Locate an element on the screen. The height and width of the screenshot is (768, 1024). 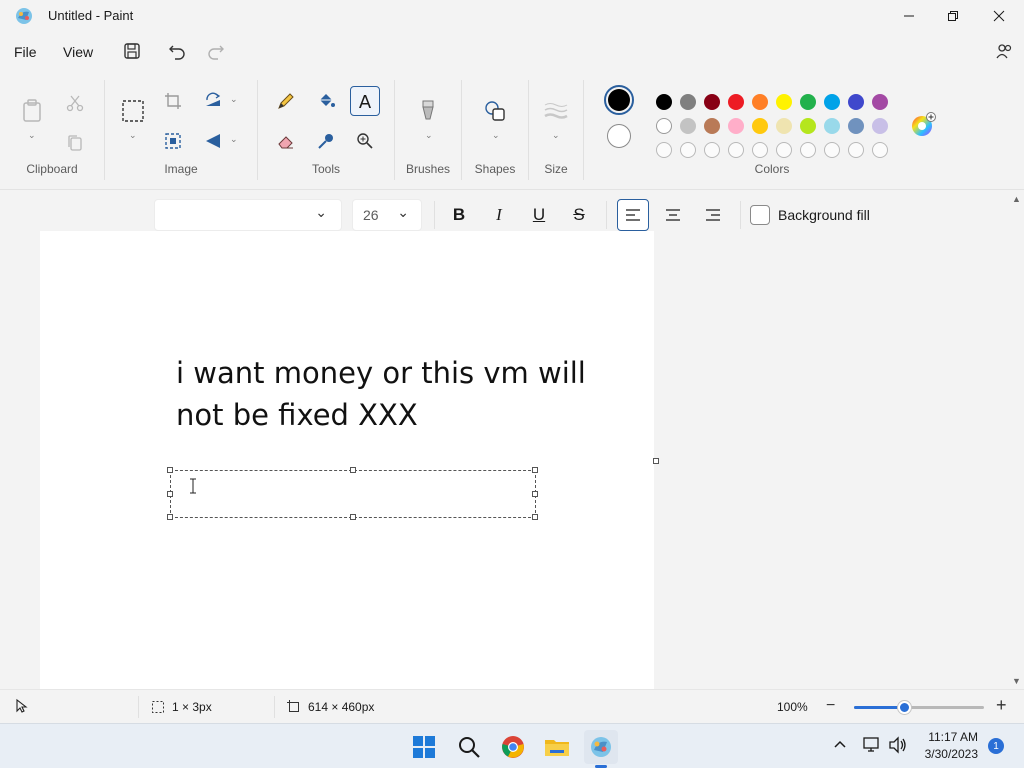
network-icon is located at coordinates (872, 745).